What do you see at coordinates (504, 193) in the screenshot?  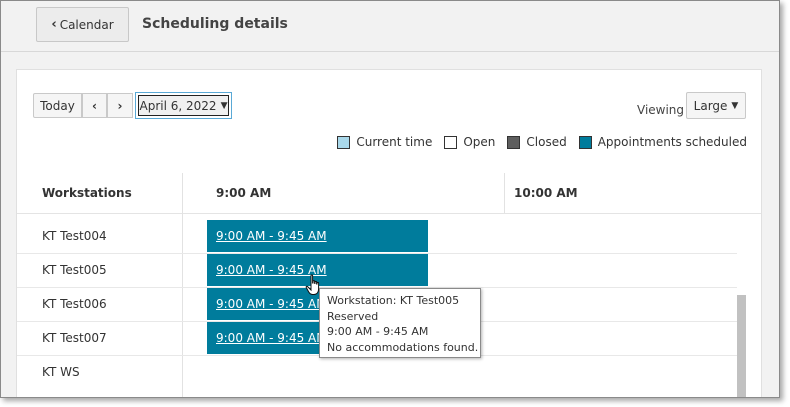 I see `column-divider` at bounding box center [504, 193].